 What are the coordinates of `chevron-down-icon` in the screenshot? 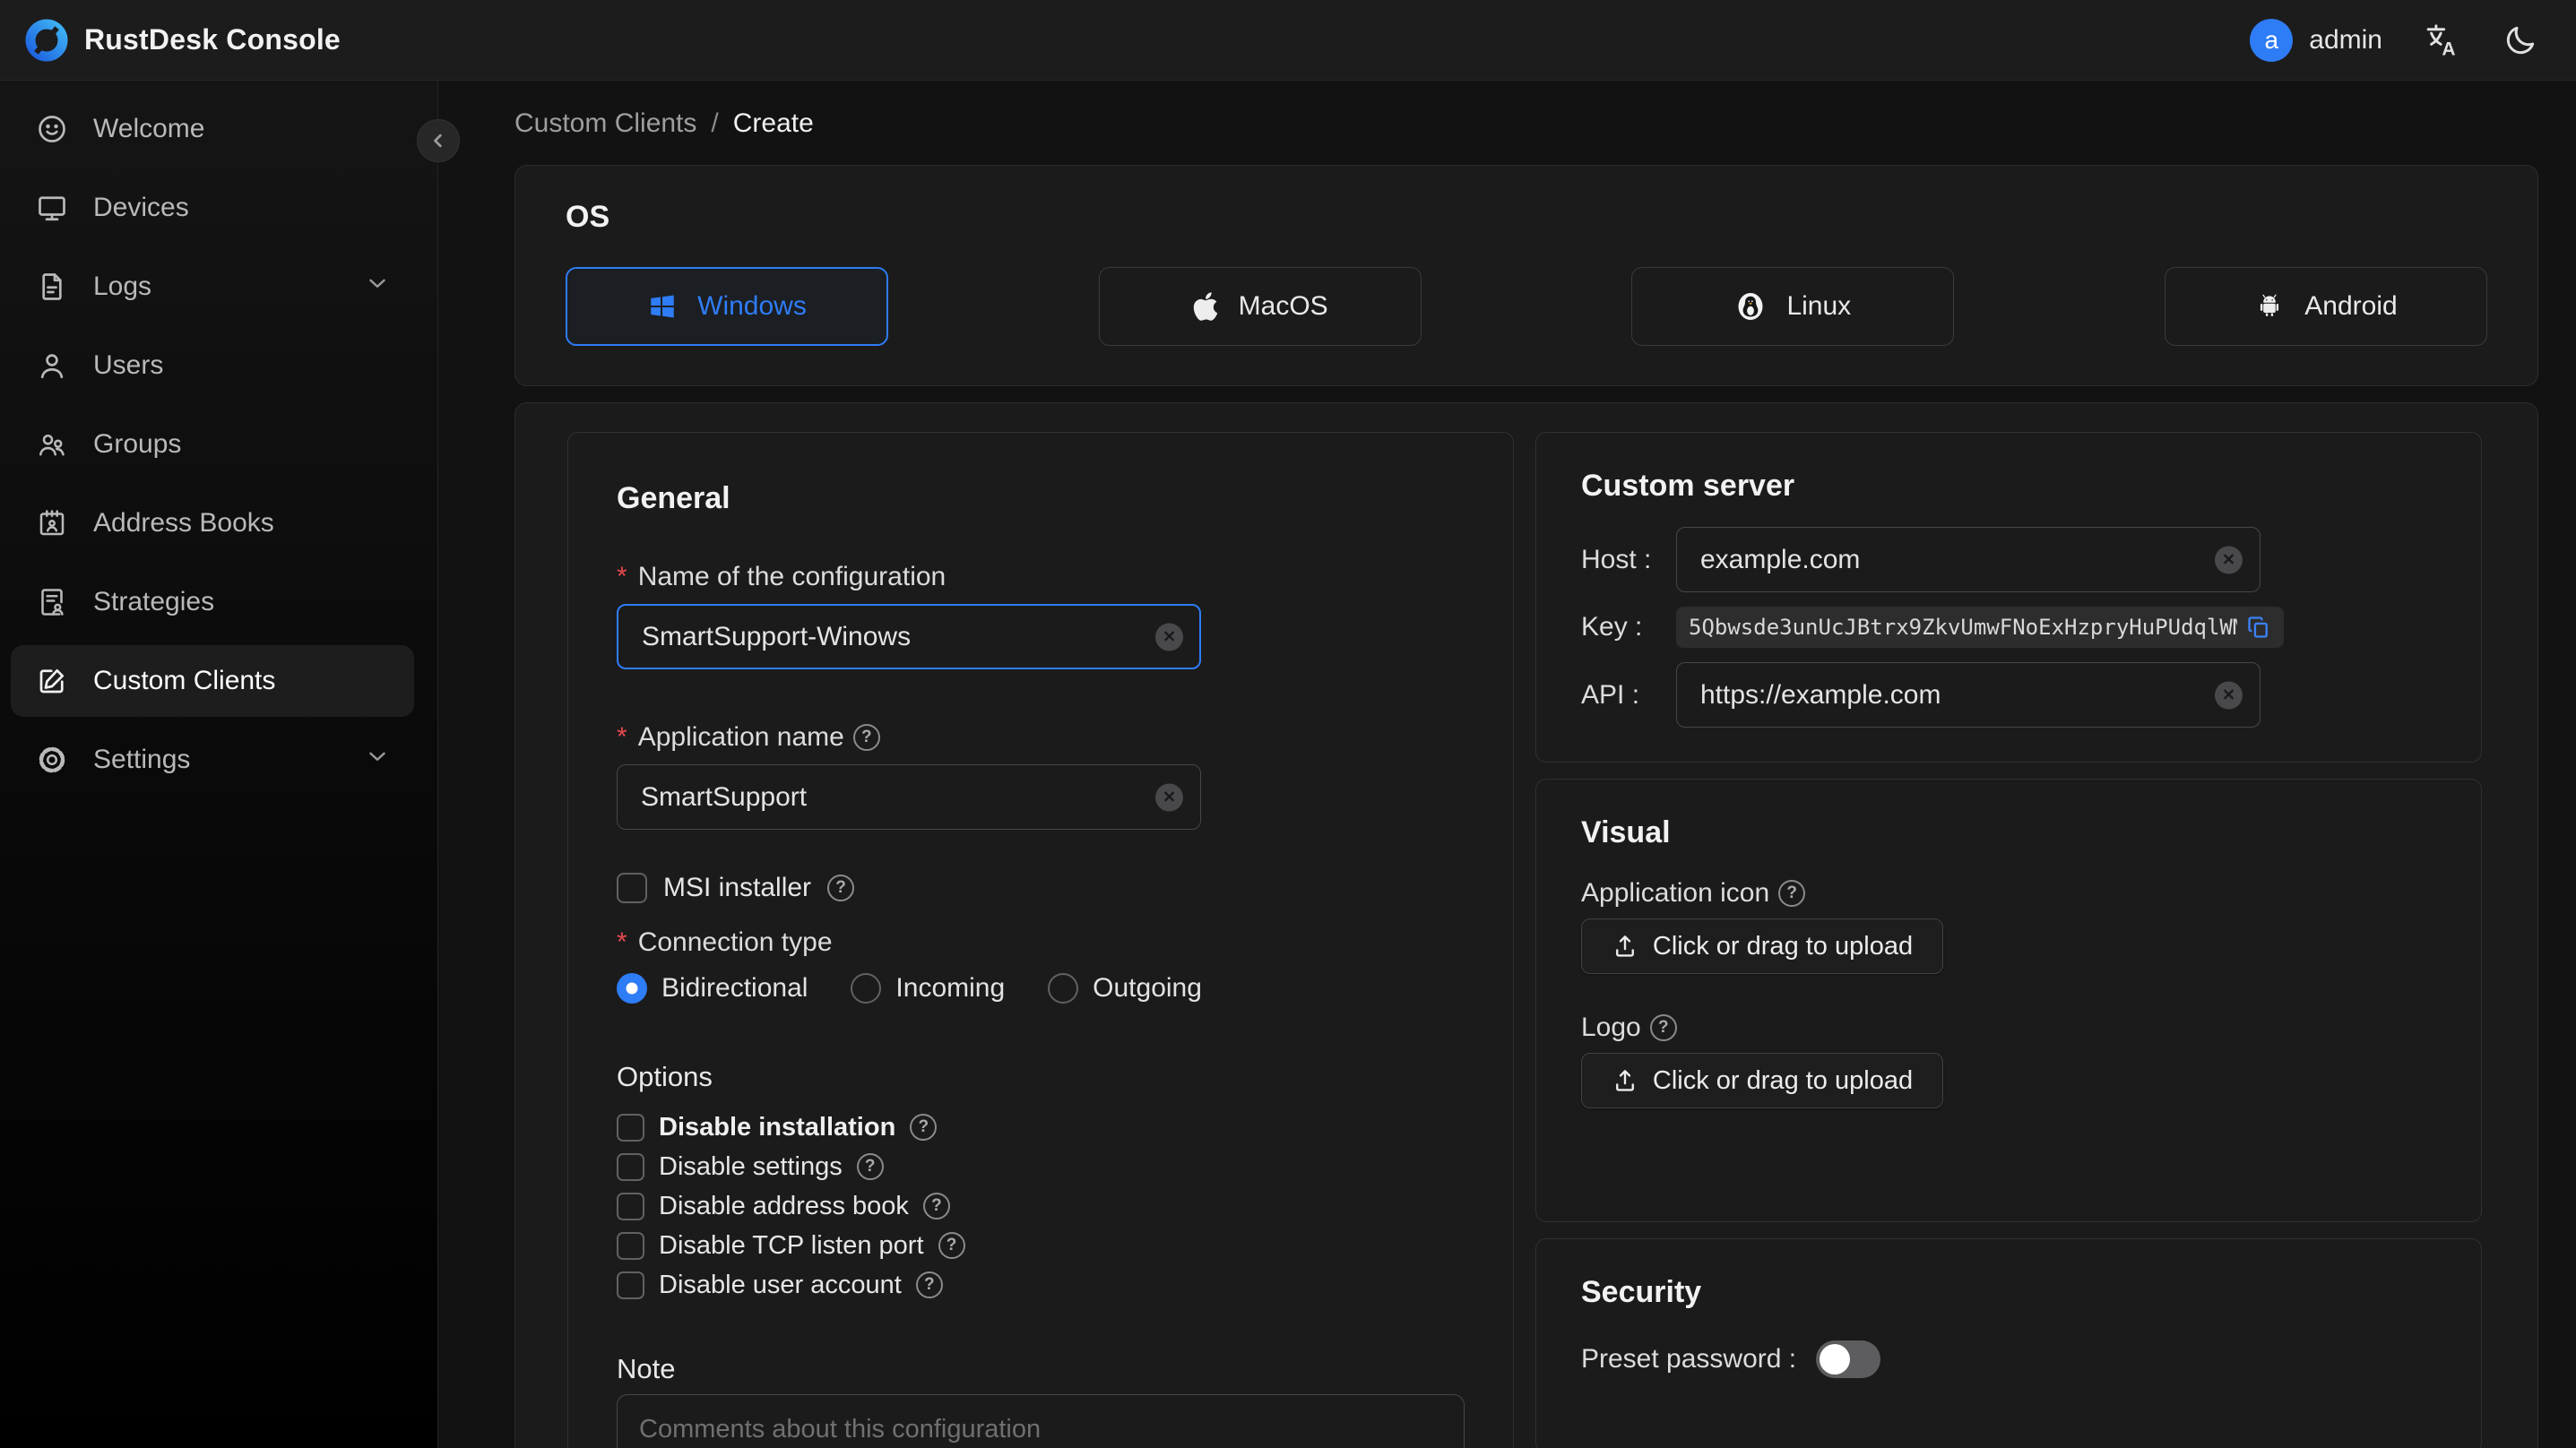 It's located at (377, 287).